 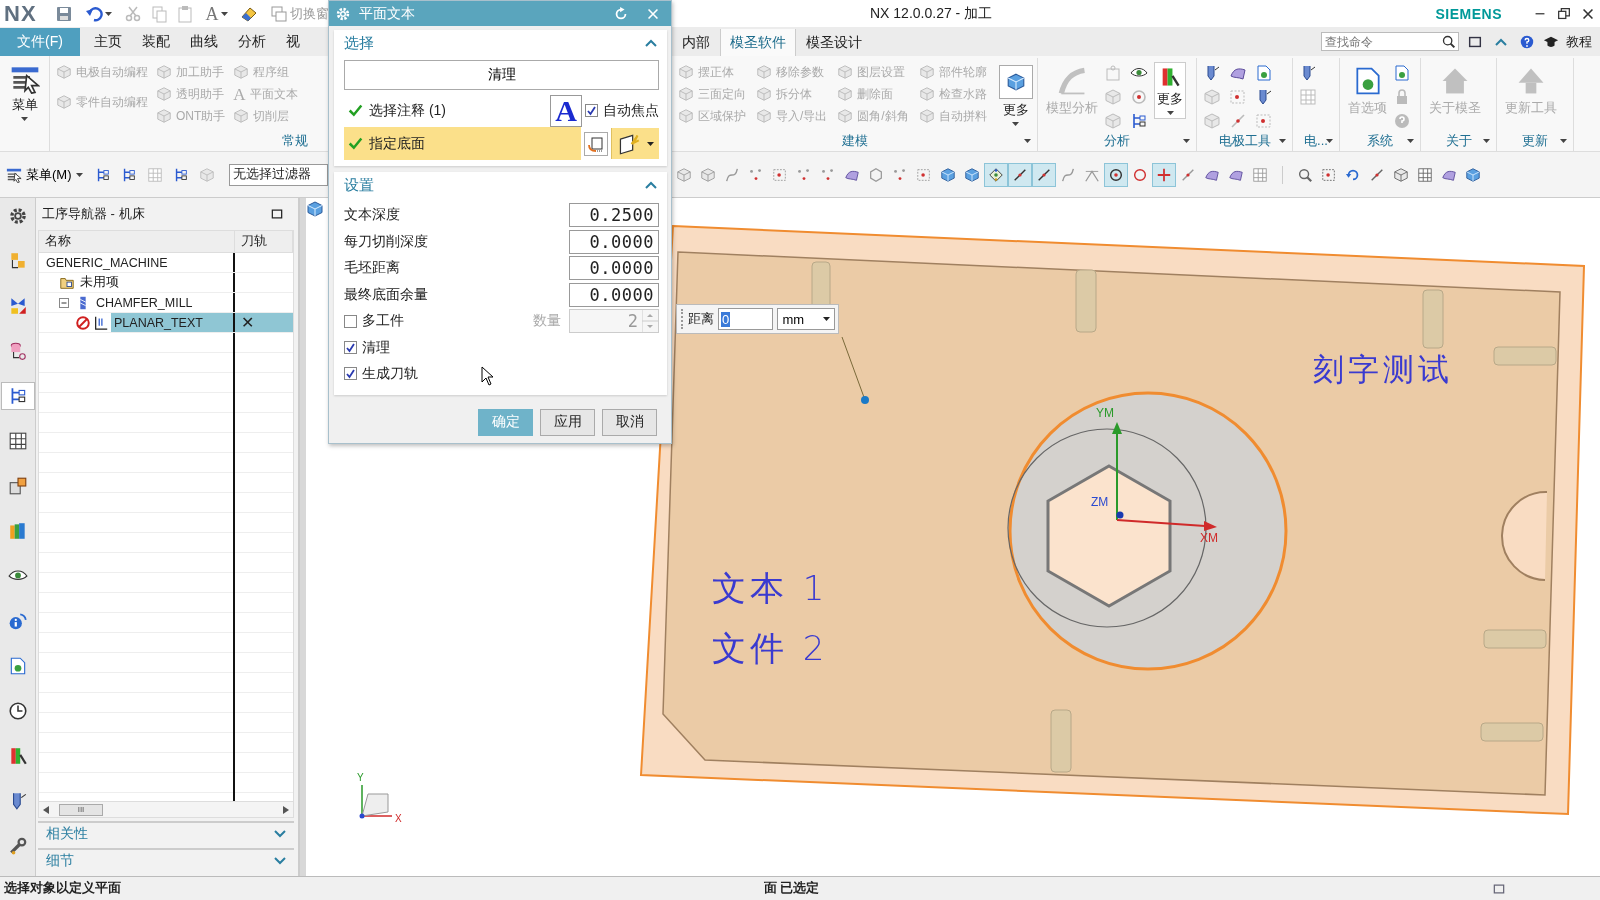 I want to click on ribbon-tab: 分析, so click(x=251, y=42).